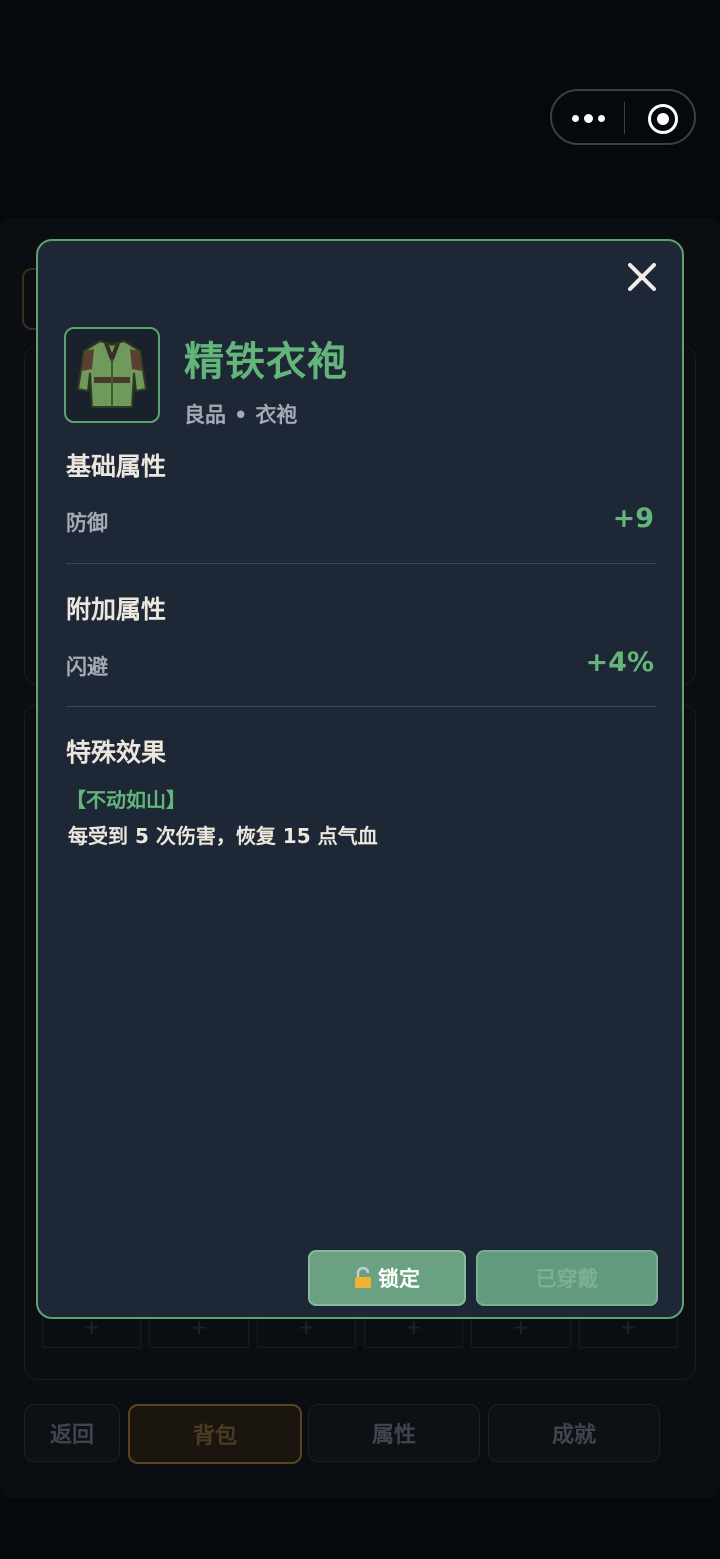  I want to click on special-effect-description: 每受到 5 次伤害，恢复 15 点气血, so click(223, 836).